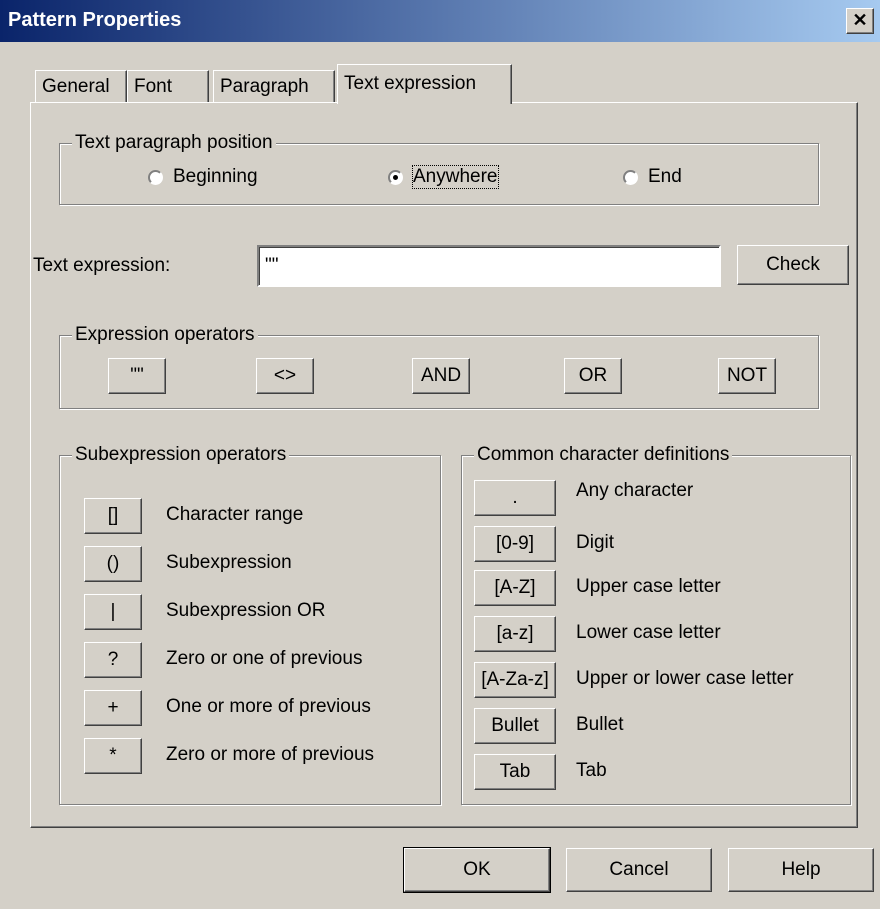 Image resolution: width=880 pixels, height=909 pixels. What do you see at coordinates (113, 708) in the screenshot?
I see `subexpr-plus-button: +` at bounding box center [113, 708].